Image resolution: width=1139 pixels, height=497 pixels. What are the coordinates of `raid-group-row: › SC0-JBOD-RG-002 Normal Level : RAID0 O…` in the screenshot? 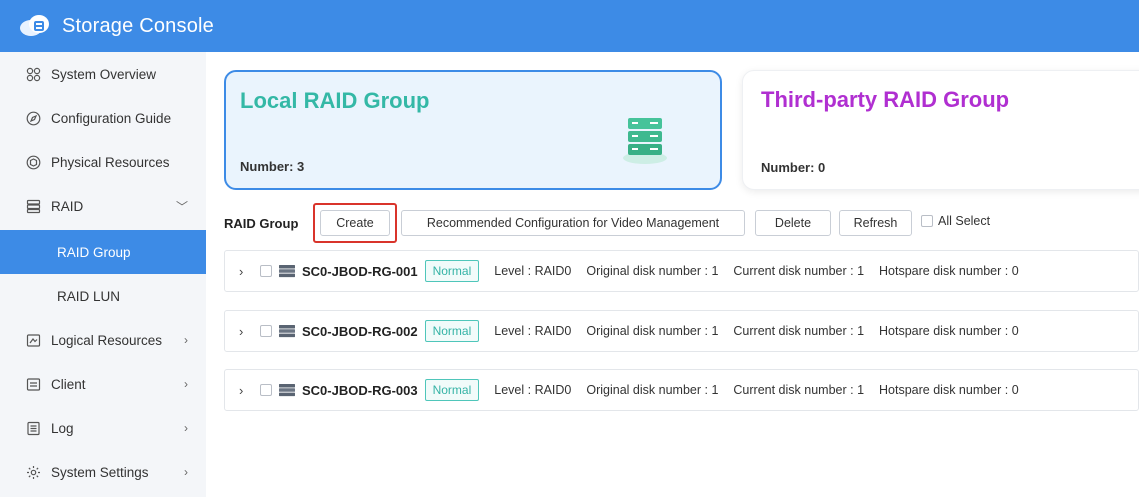 It's located at (681, 331).